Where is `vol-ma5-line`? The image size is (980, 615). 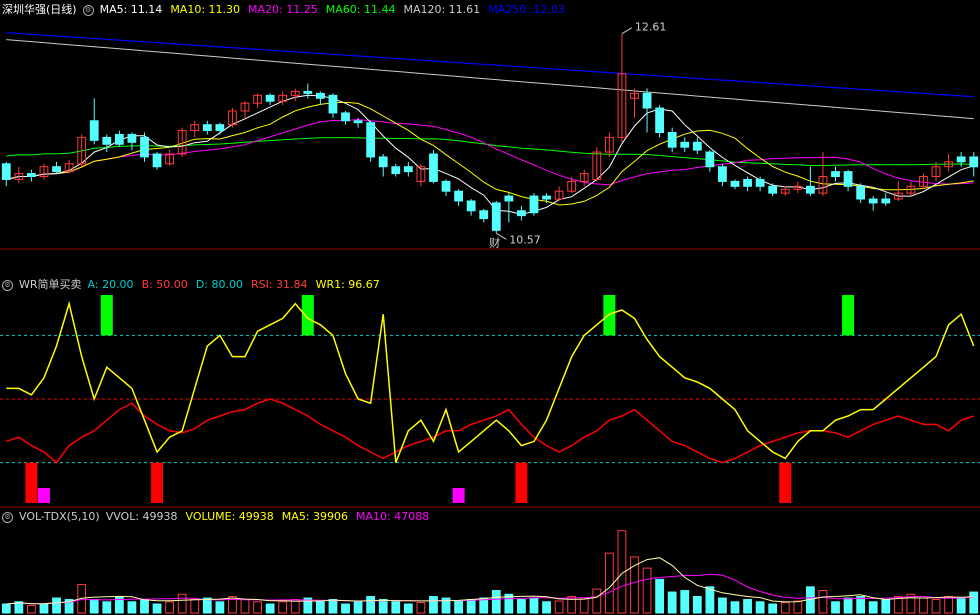
vol-ma5-line is located at coordinates (490, 581).